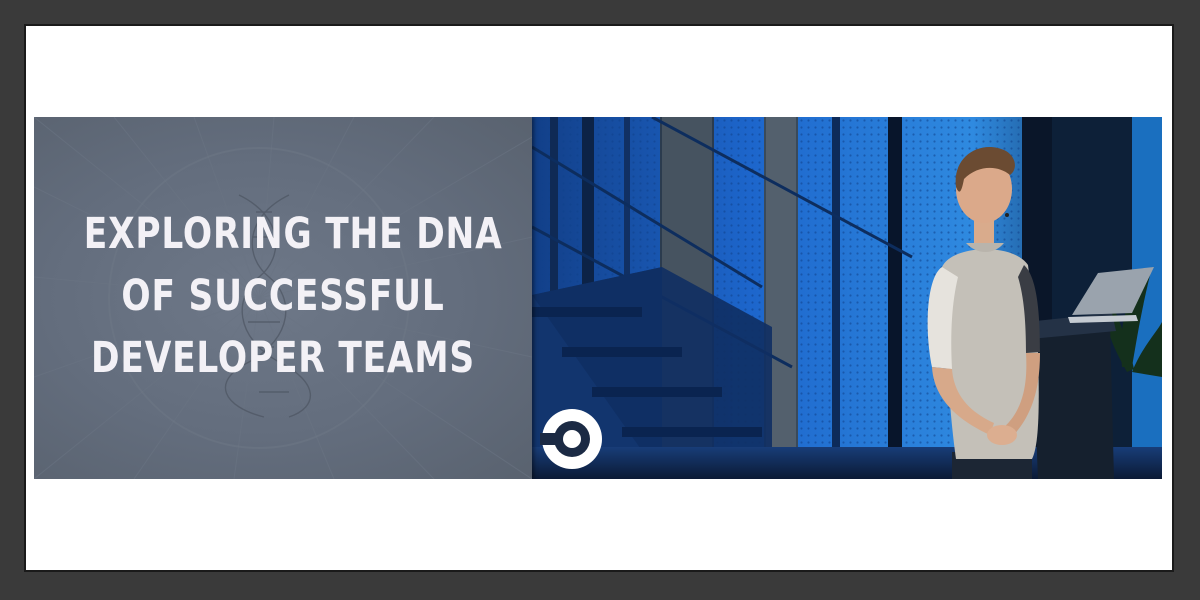  Describe the element at coordinates (572, 439) in the screenshot. I see `circleci-logo-icon` at that location.